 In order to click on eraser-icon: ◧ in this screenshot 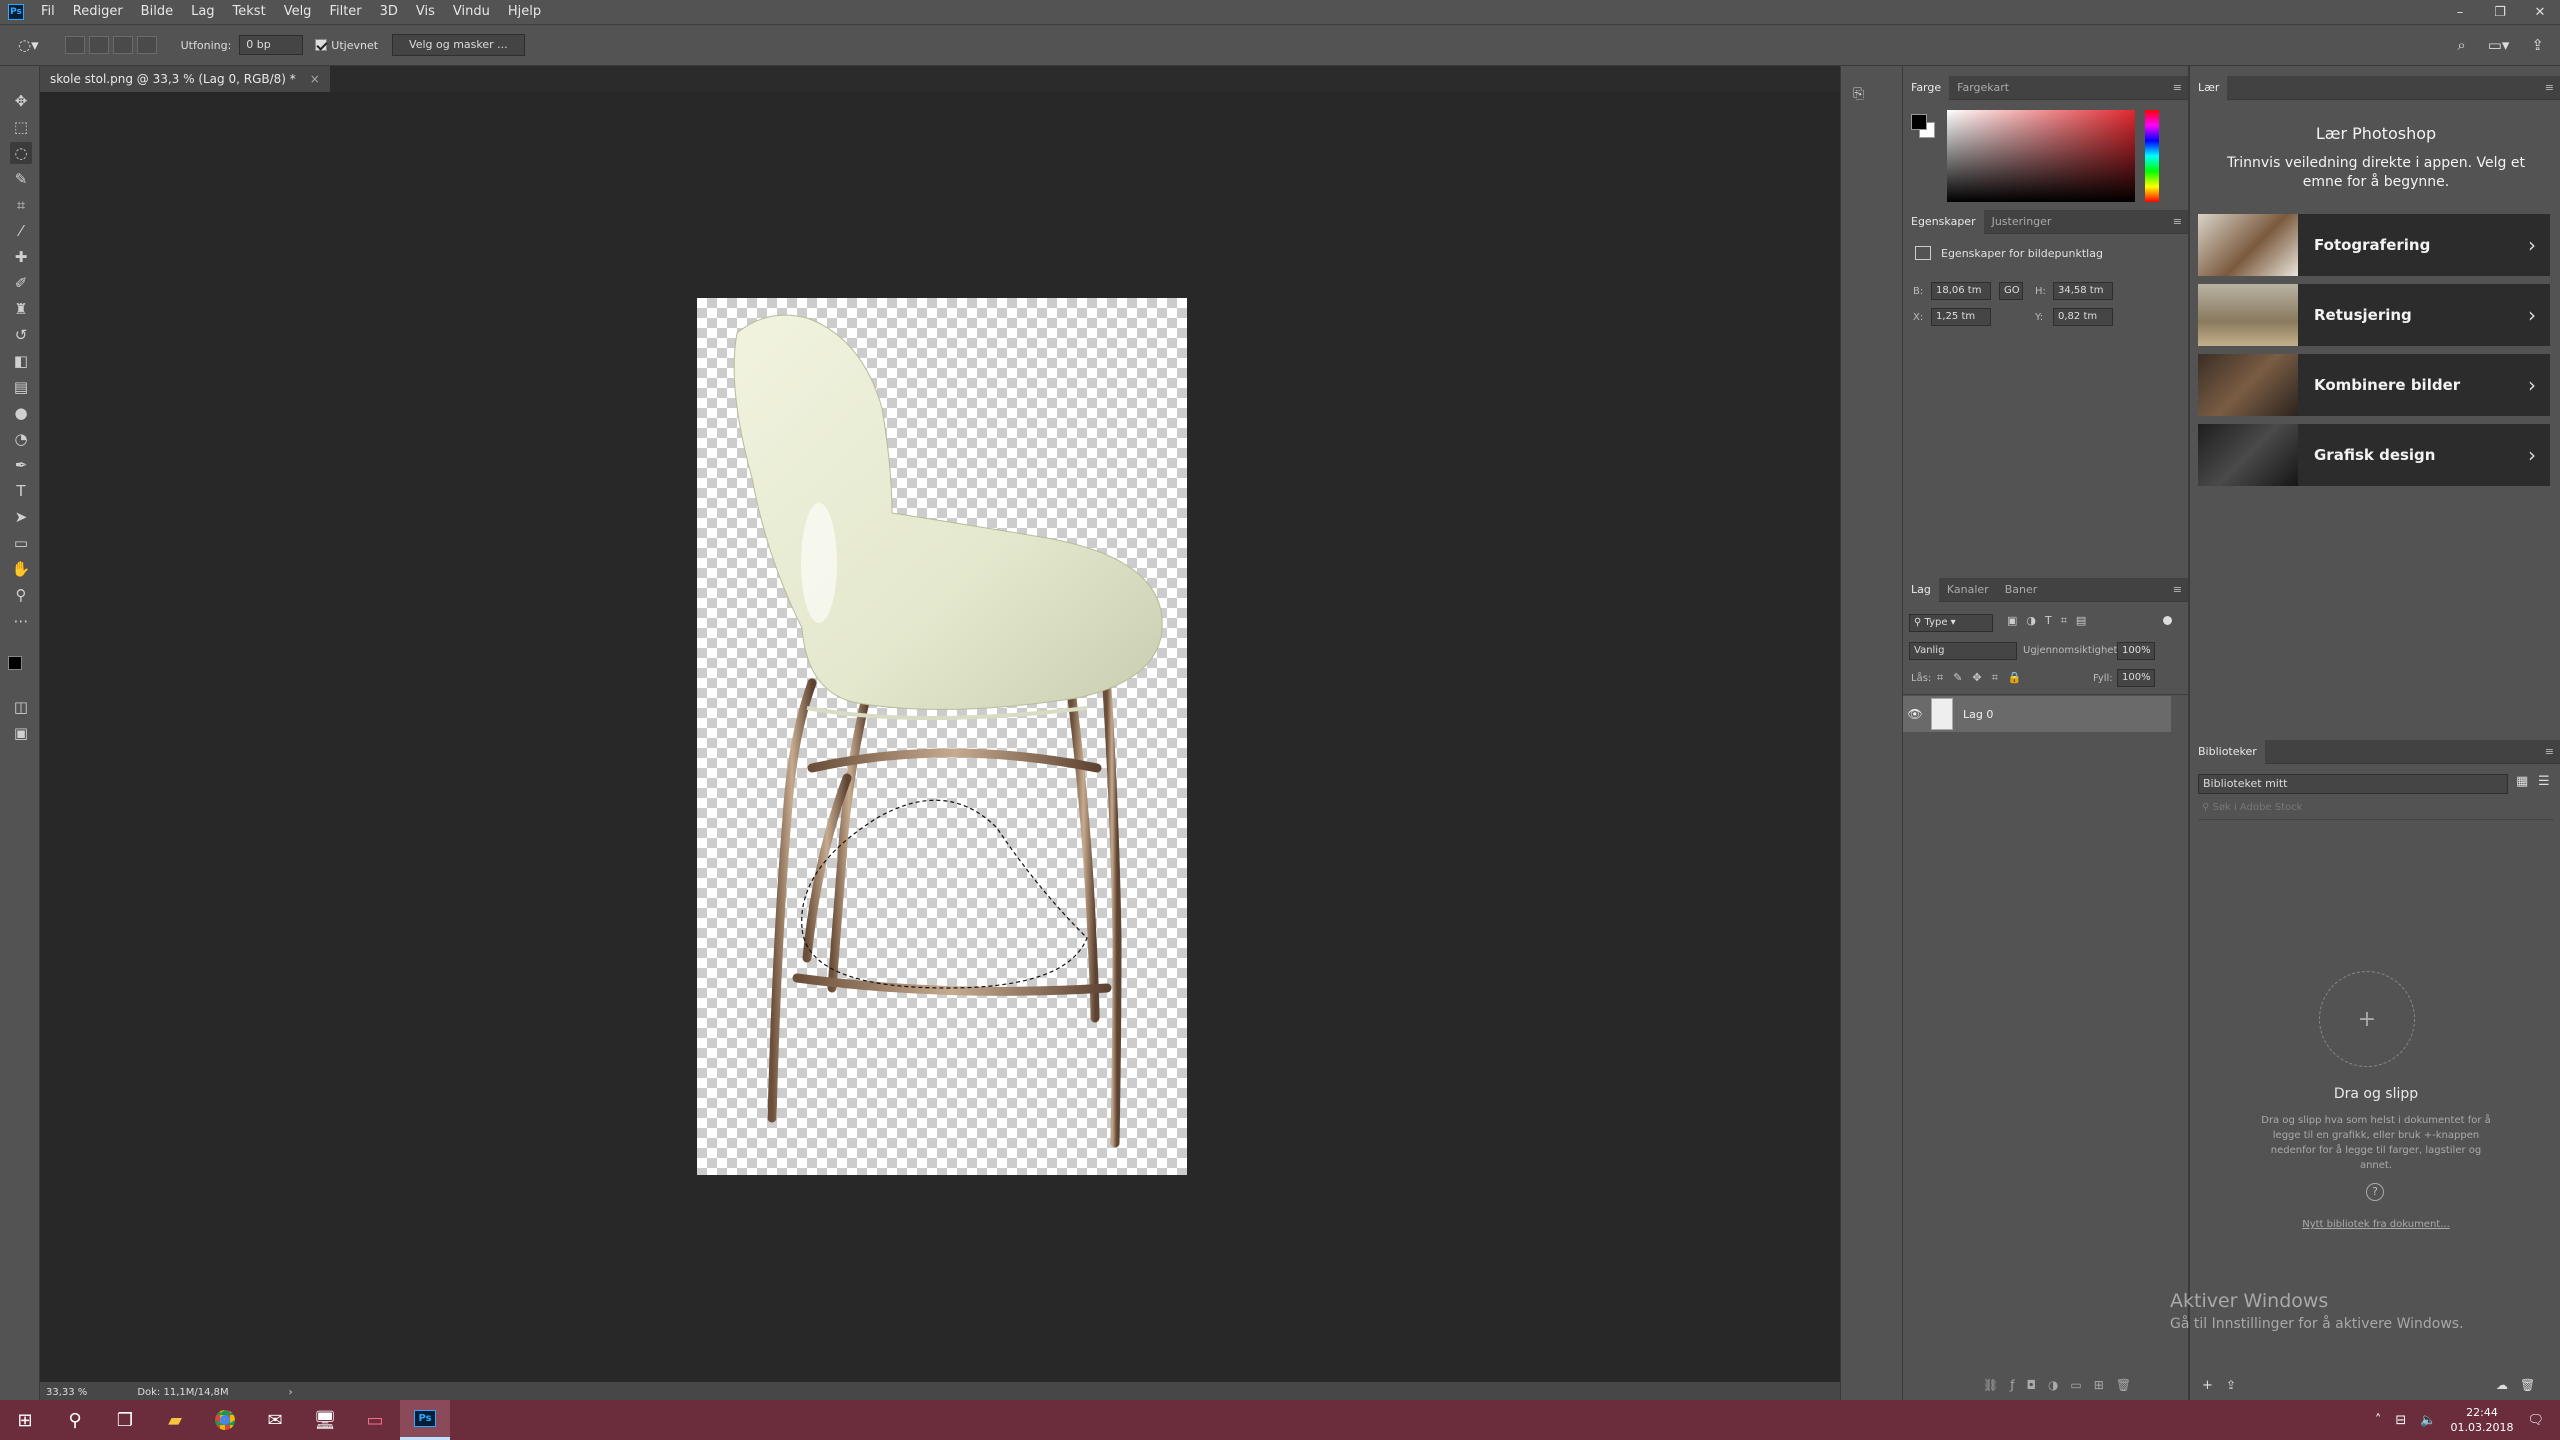, I will do `click(21, 361)`.